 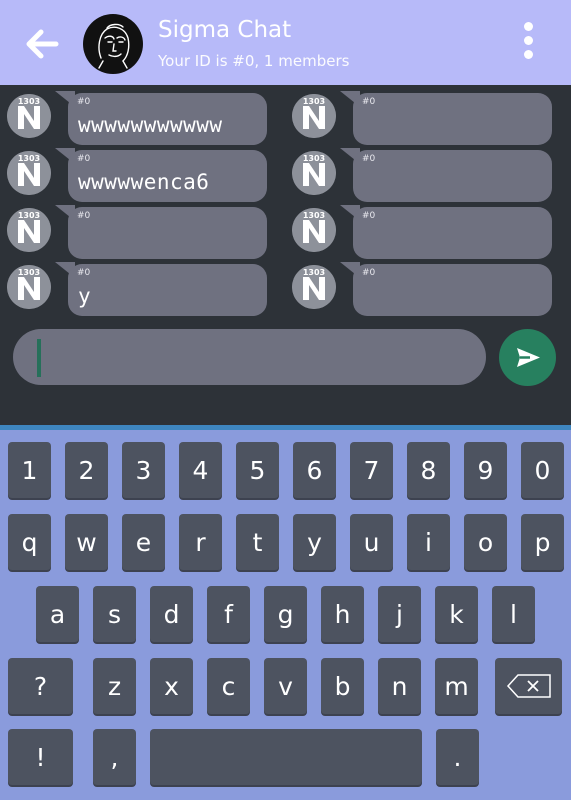 I want to click on key-label: 4, so click(x=200, y=470).